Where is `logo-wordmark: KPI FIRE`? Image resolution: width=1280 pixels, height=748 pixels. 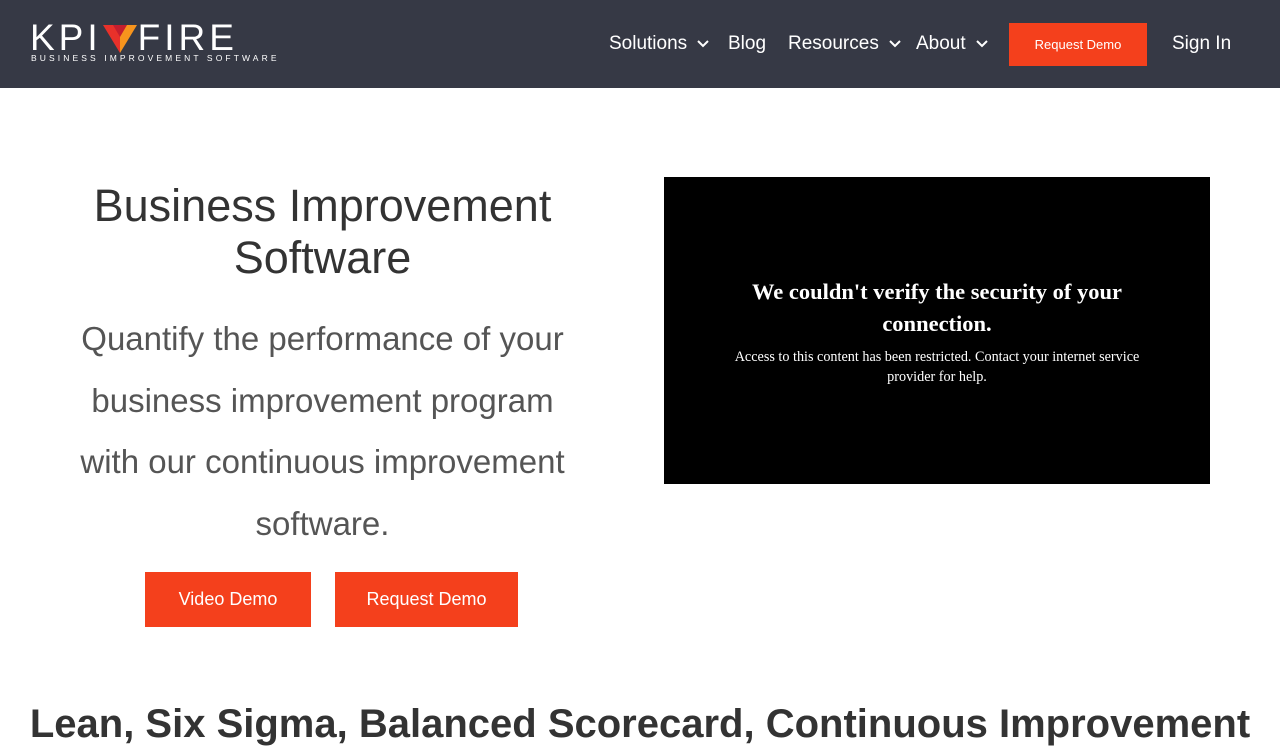
logo-wordmark: KPI FIRE is located at coordinates (134, 37).